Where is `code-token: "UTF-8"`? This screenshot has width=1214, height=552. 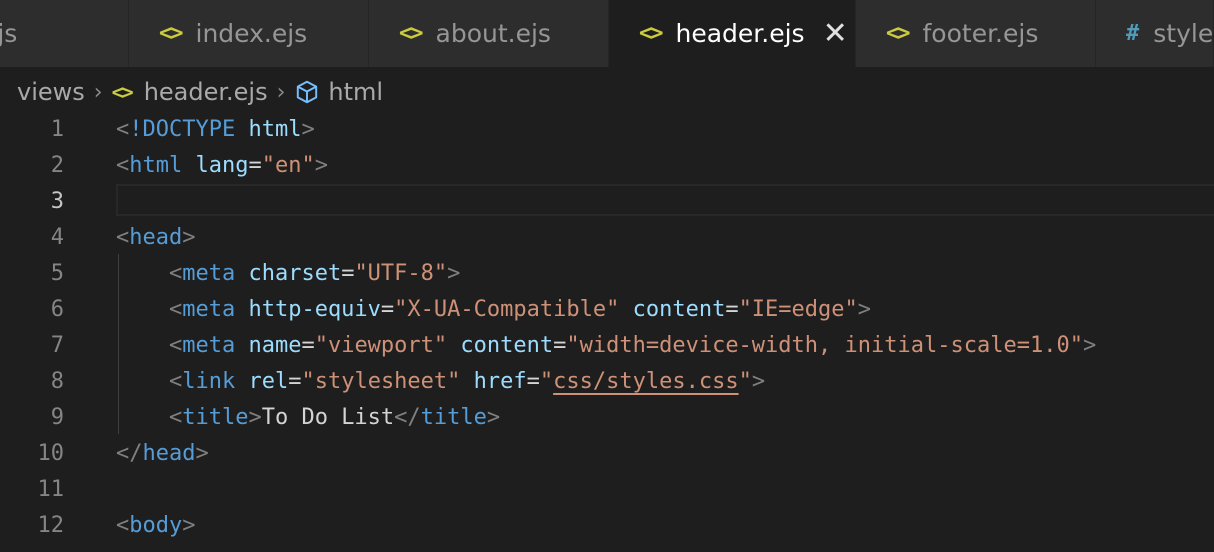
code-token: "UTF-8" is located at coordinates (401, 273).